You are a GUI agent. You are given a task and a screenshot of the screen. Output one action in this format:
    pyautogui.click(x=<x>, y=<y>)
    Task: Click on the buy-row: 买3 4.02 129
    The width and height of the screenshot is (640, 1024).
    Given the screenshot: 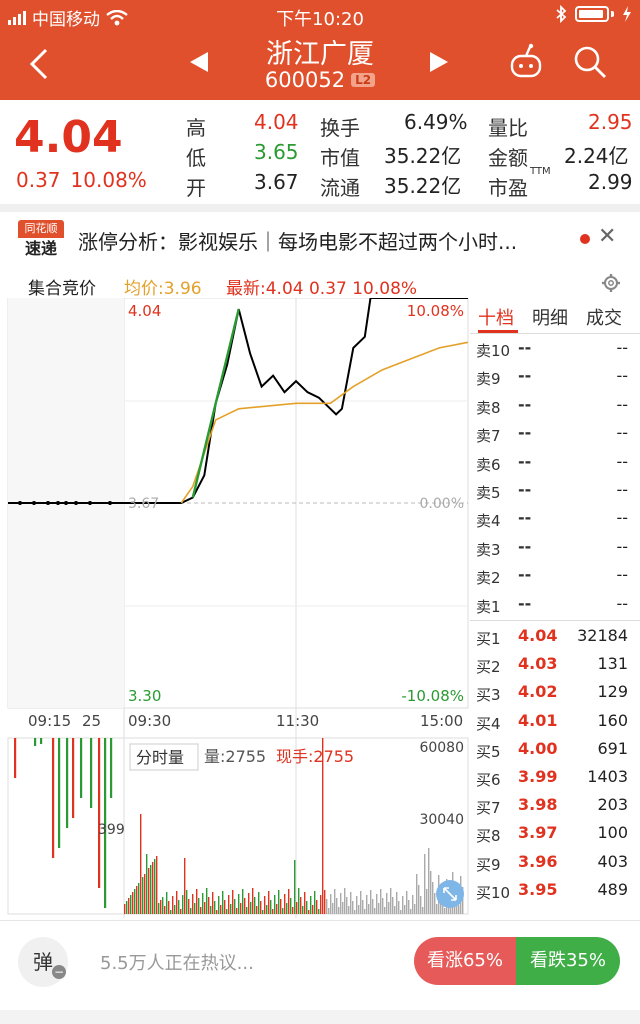 What is the action you would take?
    pyautogui.click(x=555, y=694)
    